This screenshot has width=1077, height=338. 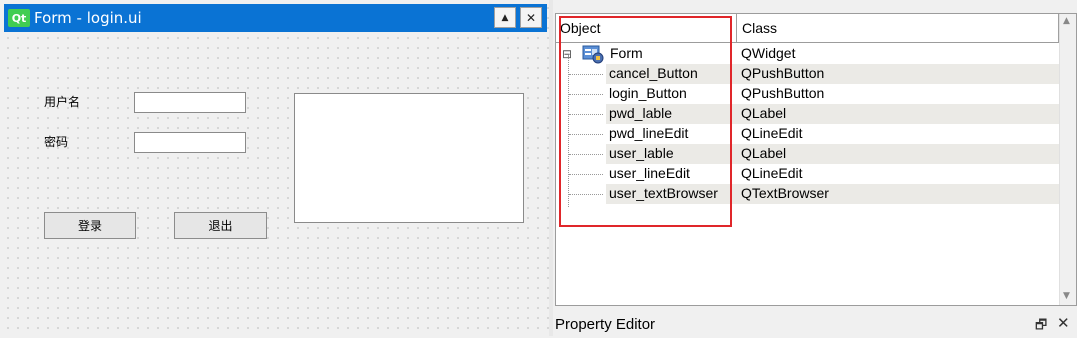 I want to click on cancel-button: 退出, so click(x=220, y=225).